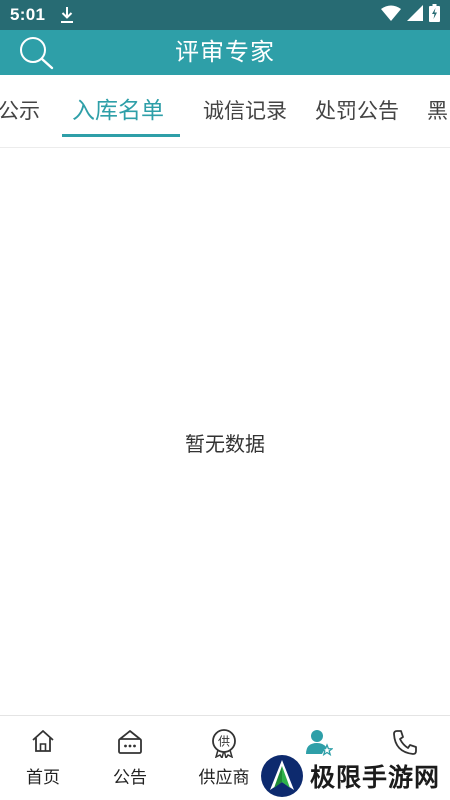 The width and height of the screenshot is (450, 800). I want to click on battery-icon, so click(434, 15).